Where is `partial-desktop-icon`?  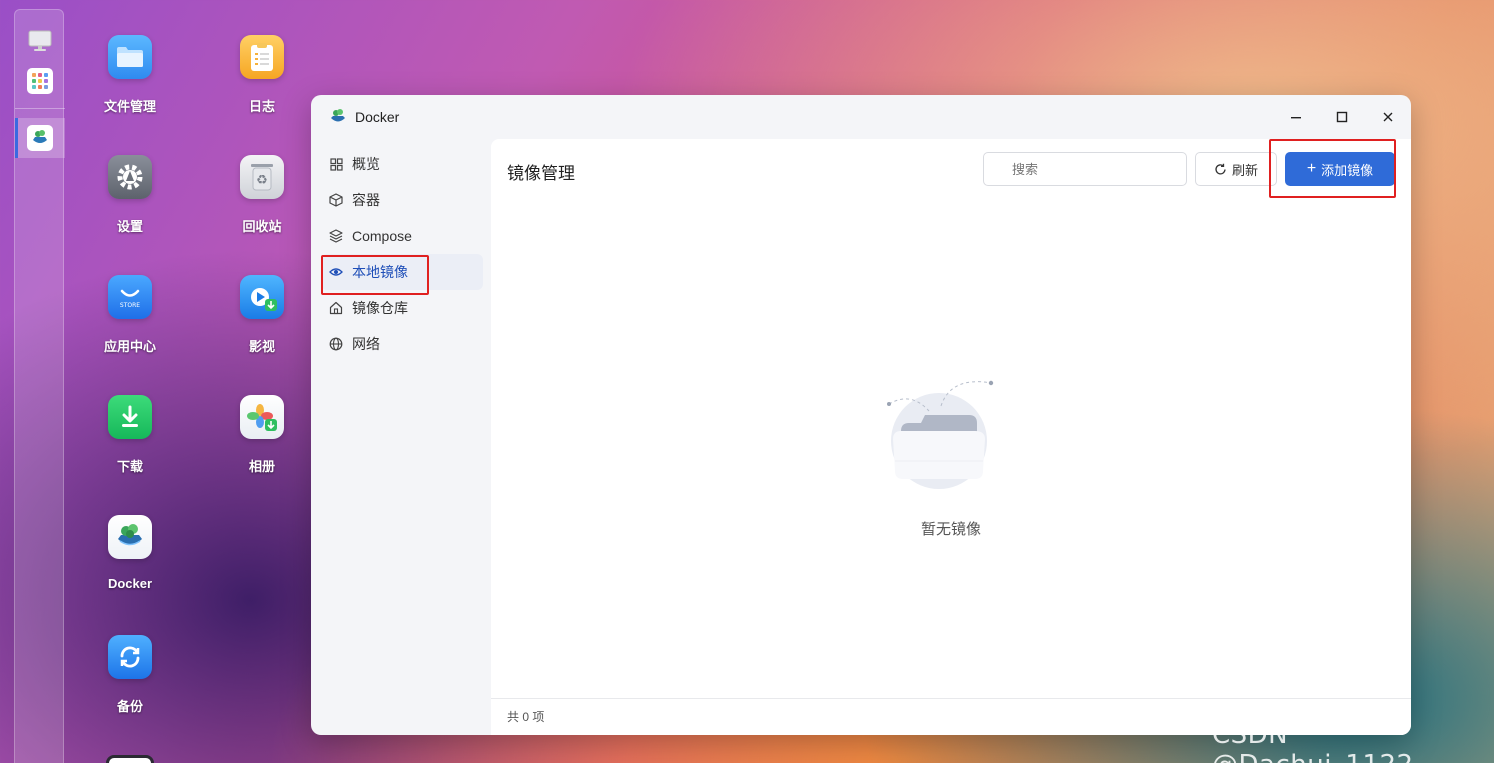
partial-desktop-icon is located at coordinates (130, 759).